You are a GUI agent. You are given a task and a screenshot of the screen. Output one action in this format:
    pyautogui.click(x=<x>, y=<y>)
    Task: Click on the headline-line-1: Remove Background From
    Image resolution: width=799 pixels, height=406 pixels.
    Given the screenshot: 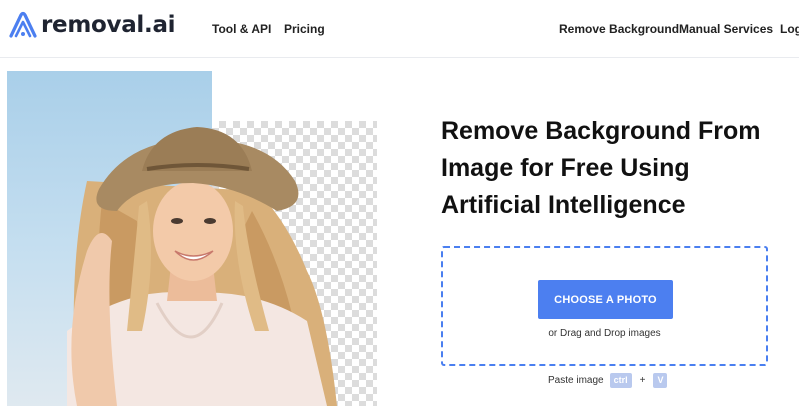 What is the action you would take?
    pyautogui.click(x=601, y=131)
    